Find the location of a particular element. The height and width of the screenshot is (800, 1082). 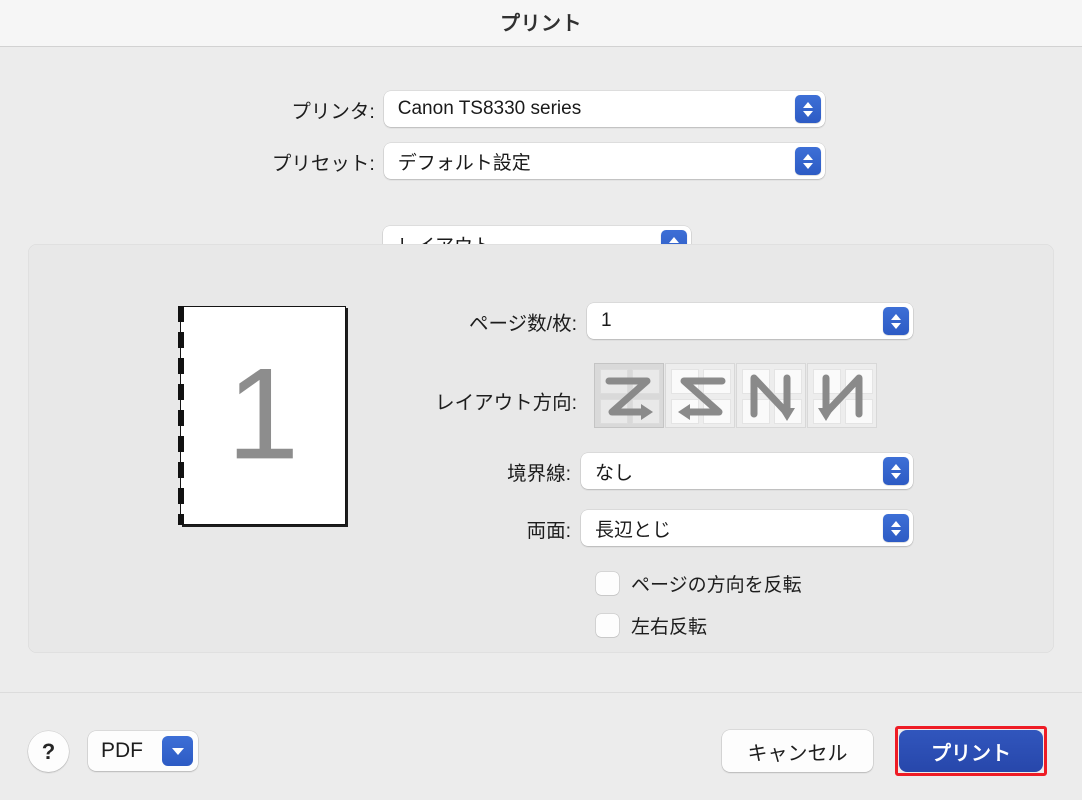

direction-n-up-icon is located at coordinates (772, 397).